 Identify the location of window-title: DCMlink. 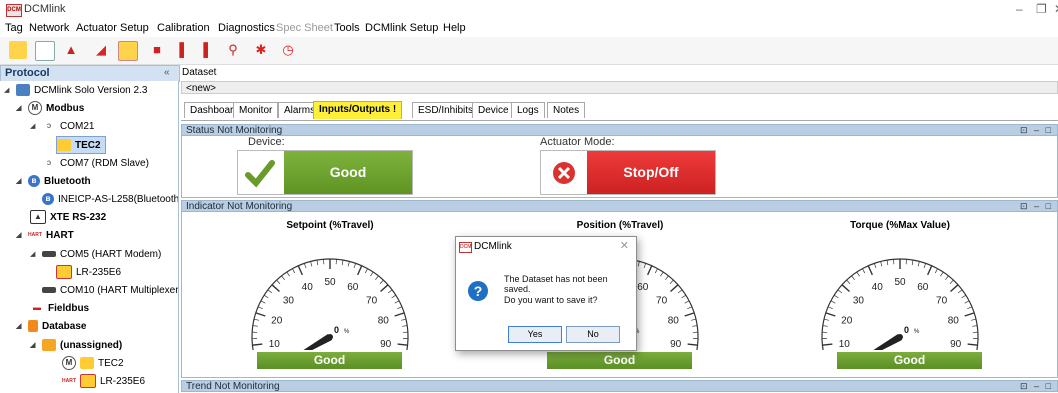
(45, 9).